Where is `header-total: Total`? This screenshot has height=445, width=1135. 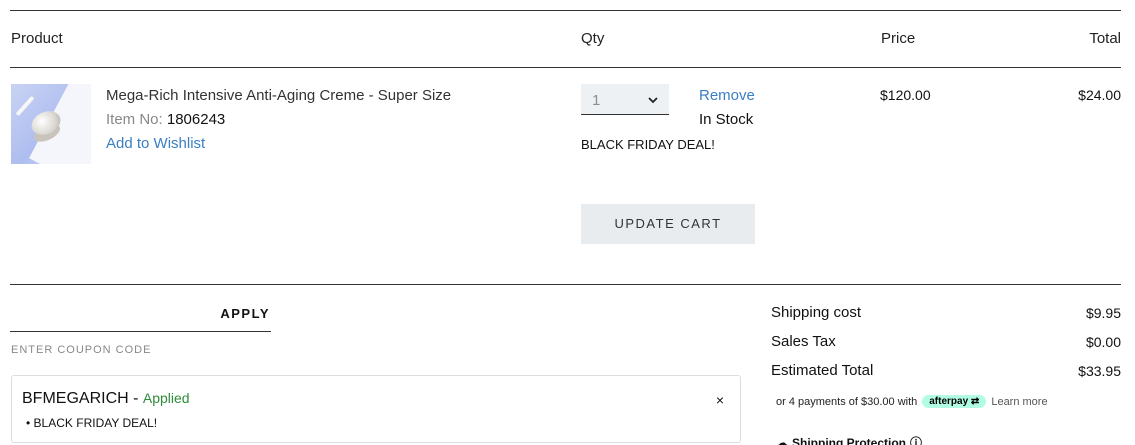 header-total: Total is located at coordinates (1105, 38).